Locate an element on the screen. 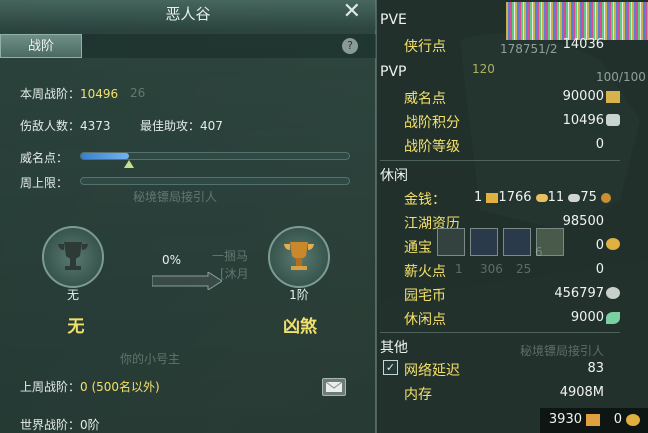 The image size is (648, 433). assists-value: 407 is located at coordinates (211, 126).